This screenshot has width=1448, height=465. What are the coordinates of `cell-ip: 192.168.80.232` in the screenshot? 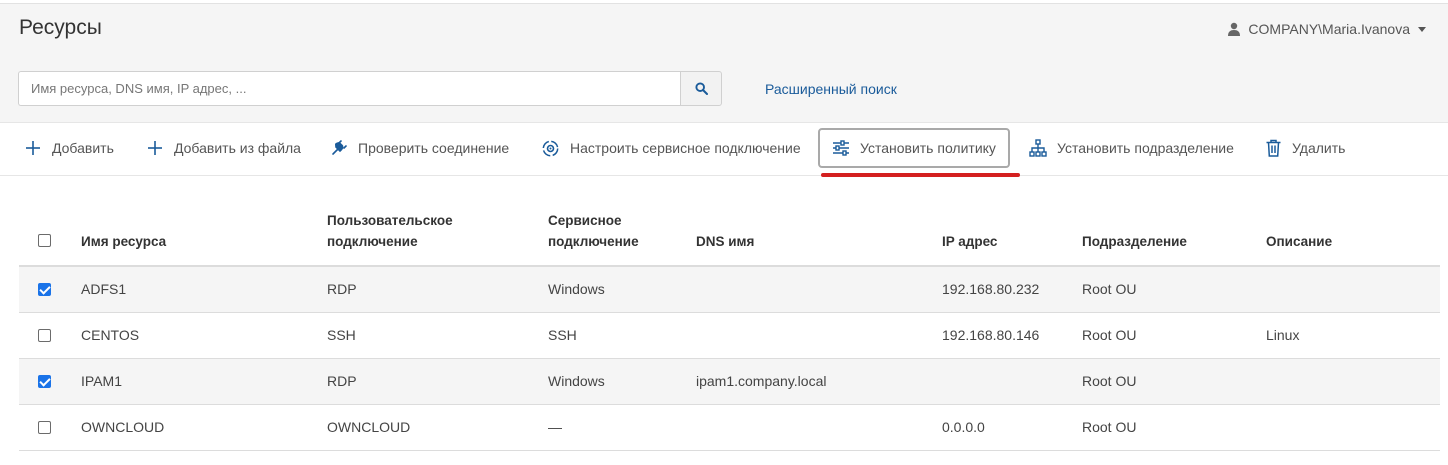 It's located at (991, 289).